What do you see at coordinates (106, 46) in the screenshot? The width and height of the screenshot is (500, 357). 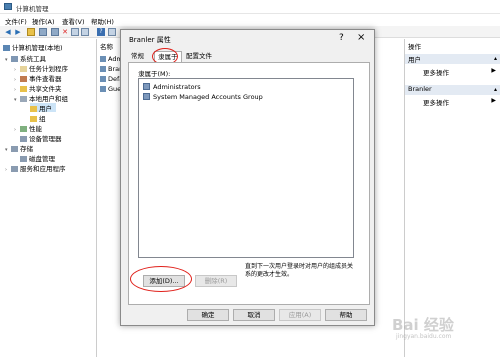 I see `column-header-name: 名称` at bounding box center [106, 46].